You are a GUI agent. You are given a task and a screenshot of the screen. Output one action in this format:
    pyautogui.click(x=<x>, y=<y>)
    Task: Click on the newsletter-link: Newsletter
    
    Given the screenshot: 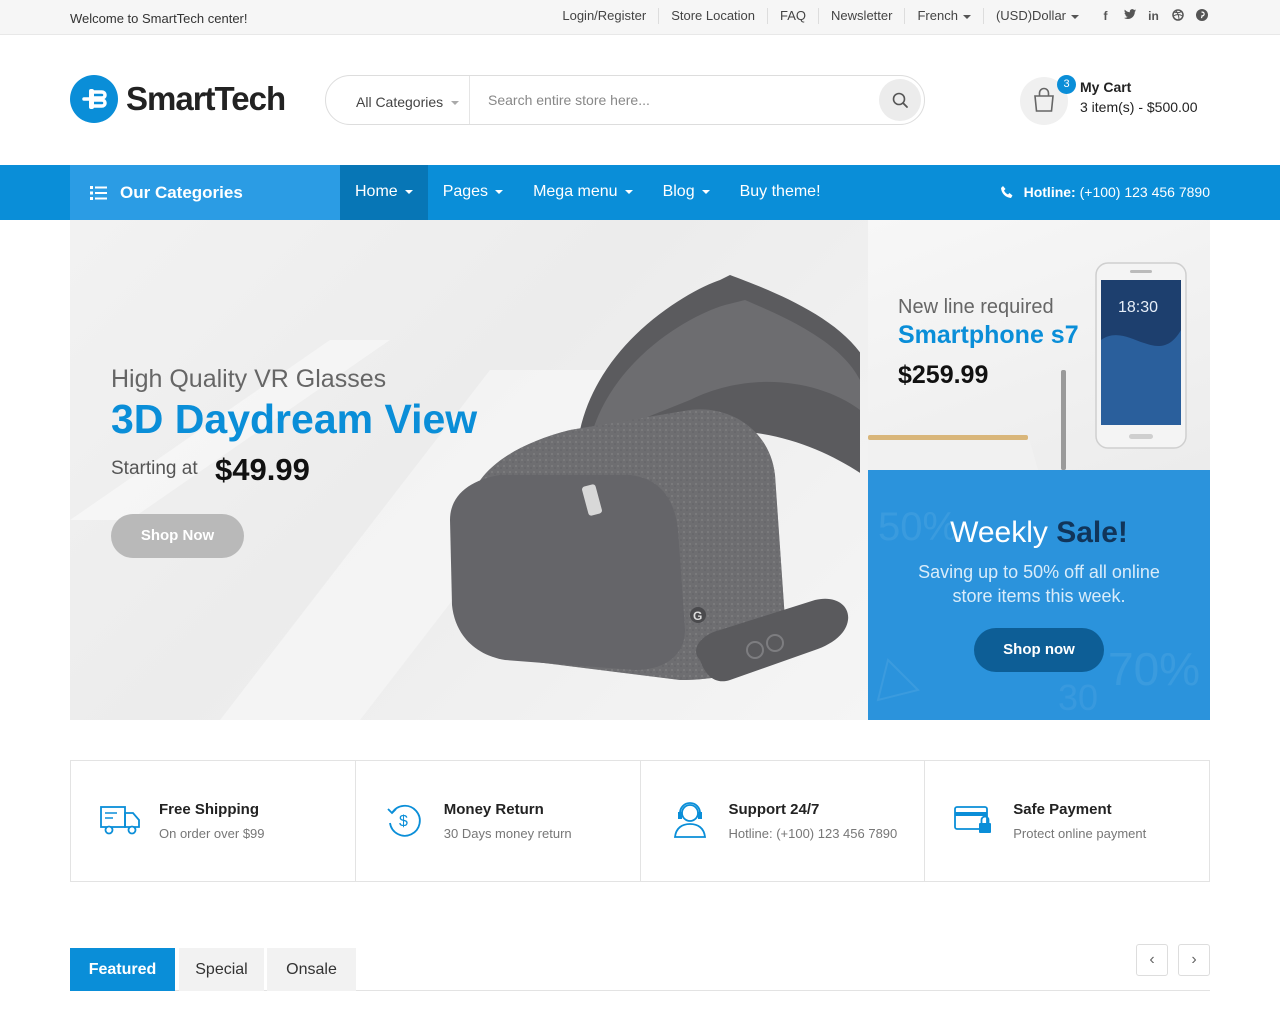 What is the action you would take?
    pyautogui.click(x=862, y=16)
    